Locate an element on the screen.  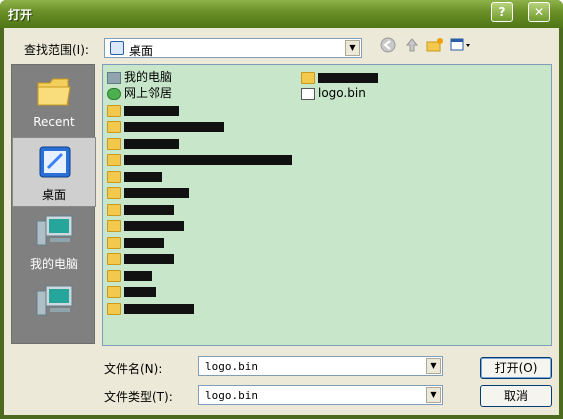
place-recent: Recent is located at coordinates (54, 102).